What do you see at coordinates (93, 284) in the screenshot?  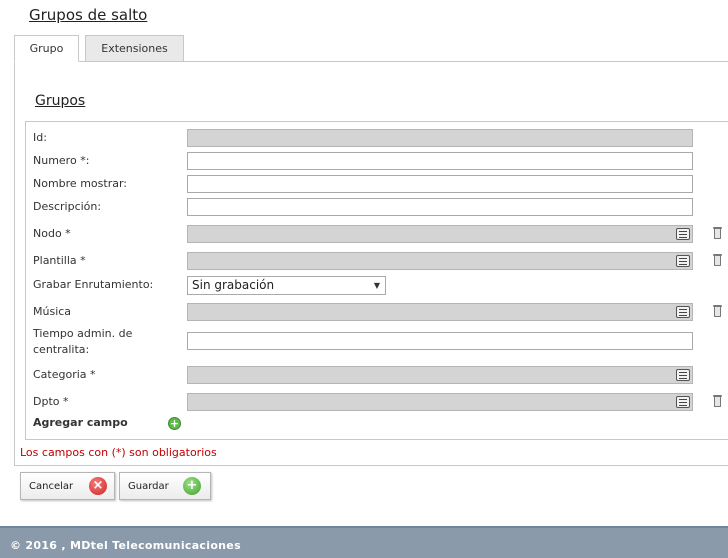 I see `grabar-enrutamiento-label: Grabar Enrutamiento:` at bounding box center [93, 284].